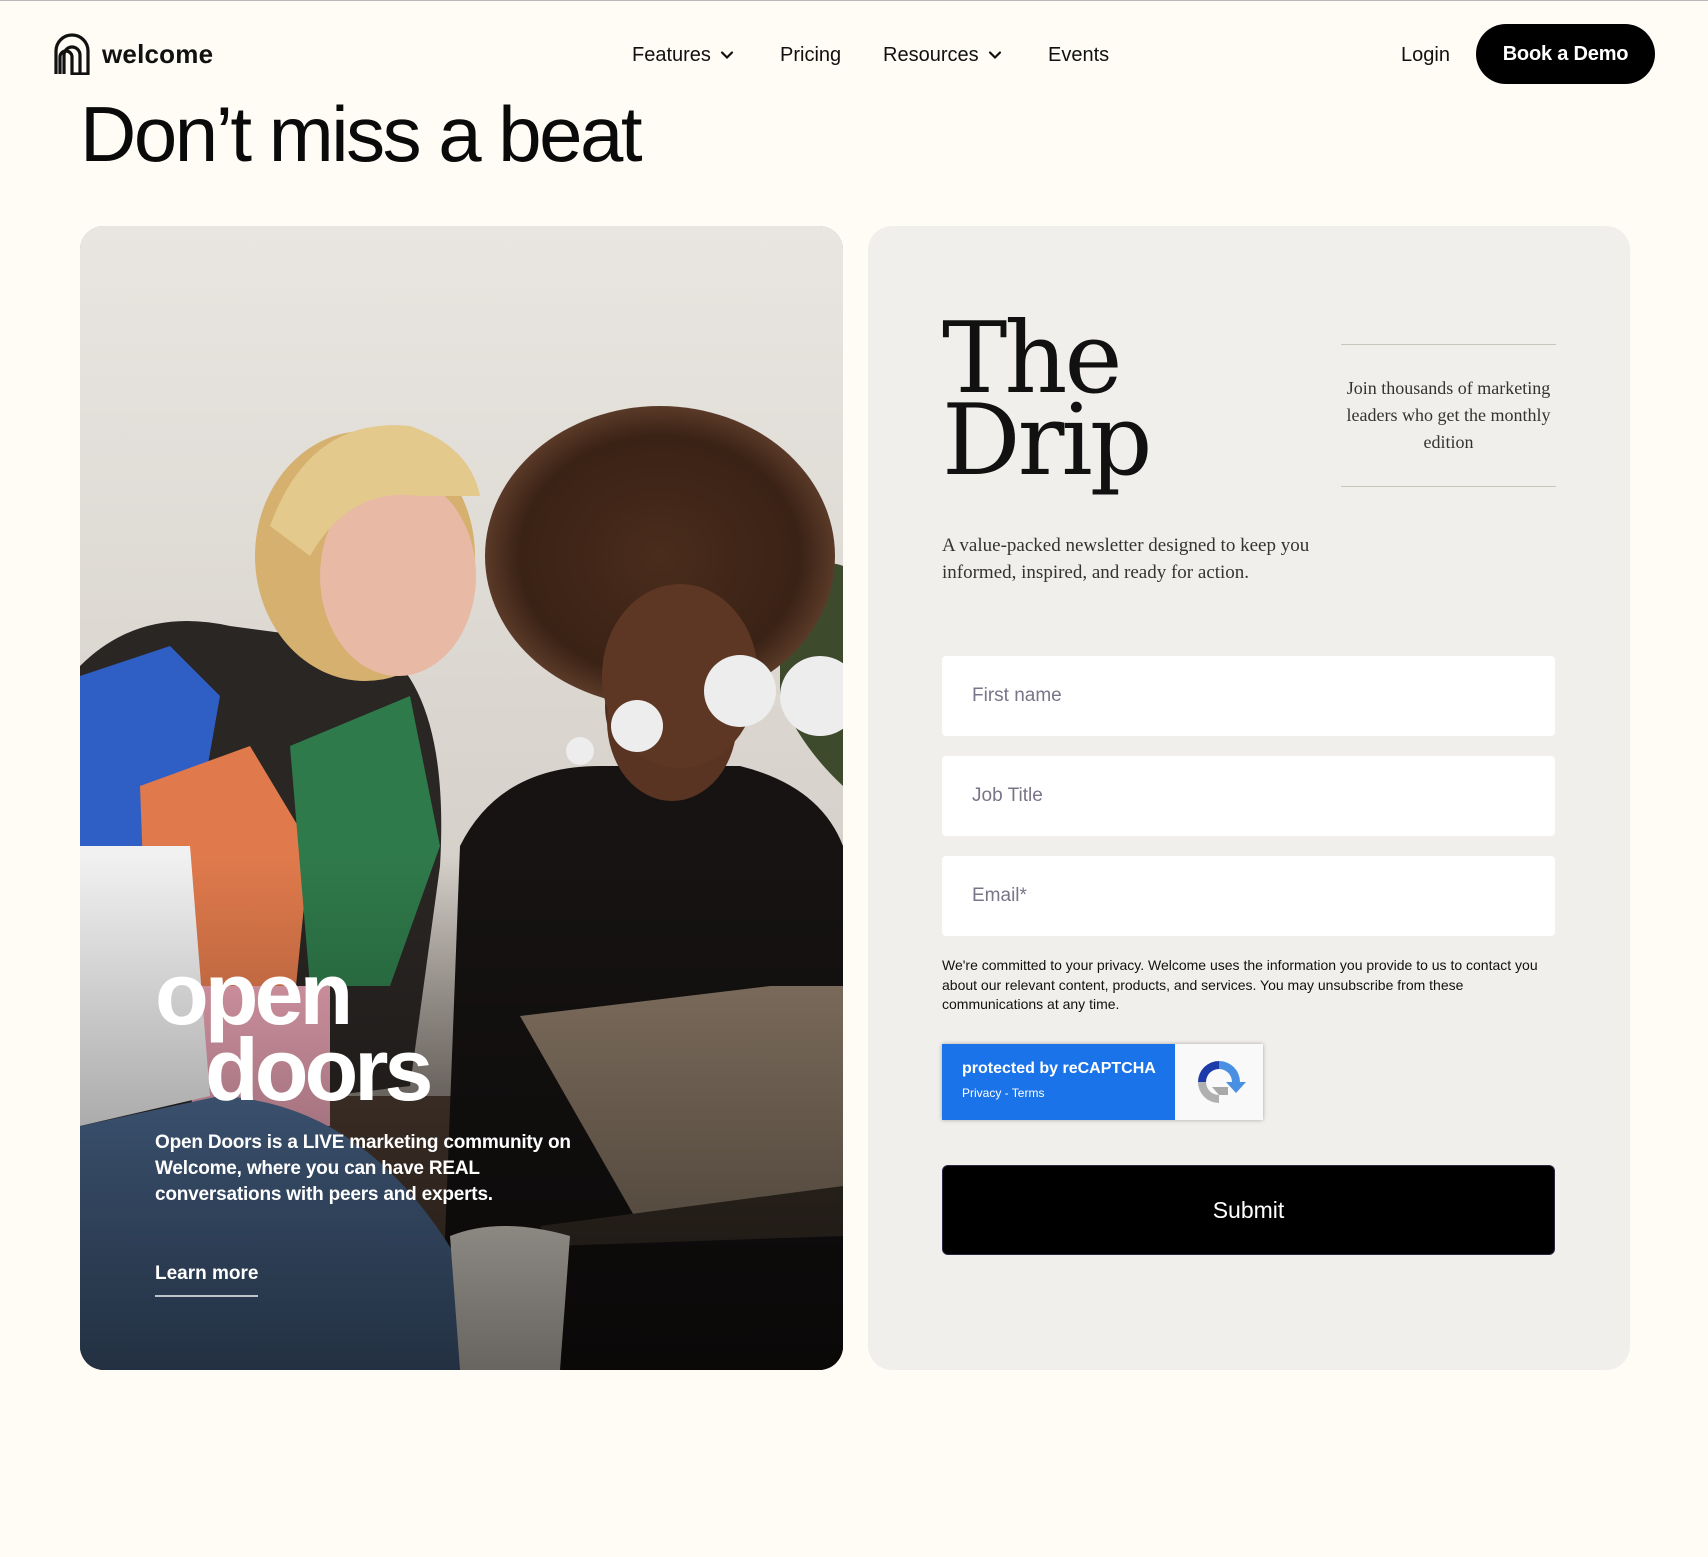 Image resolution: width=1708 pixels, height=1557 pixels. I want to click on learn-more-link: Learn more, so click(207, 1280).